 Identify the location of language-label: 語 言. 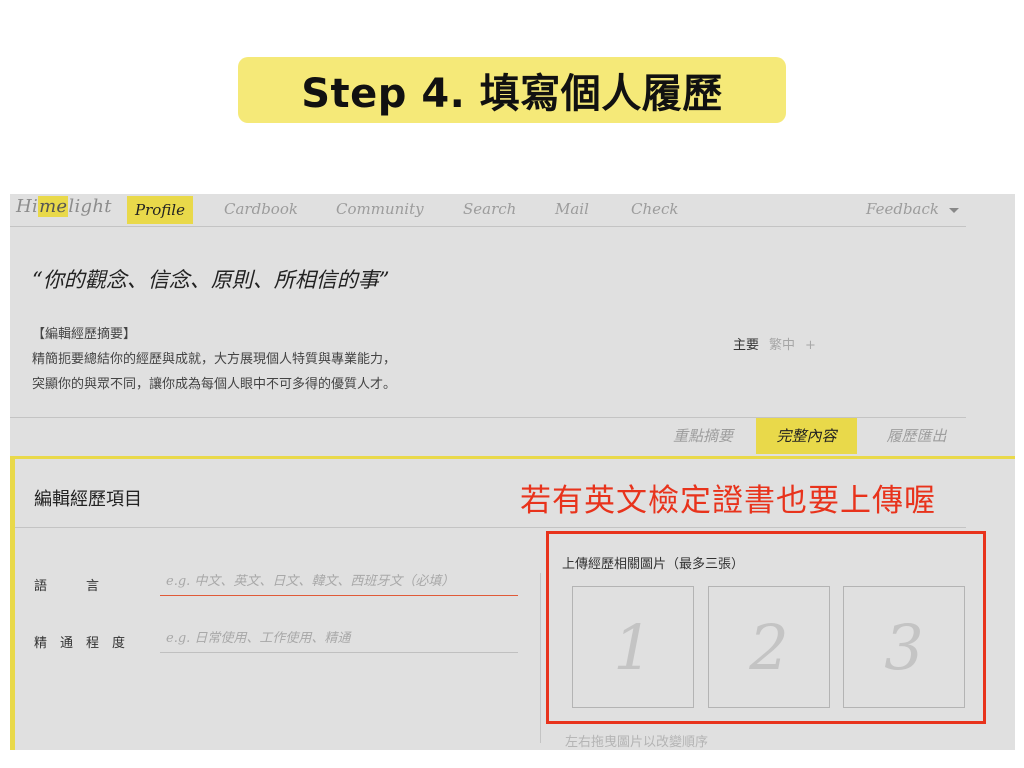
(67, 586).